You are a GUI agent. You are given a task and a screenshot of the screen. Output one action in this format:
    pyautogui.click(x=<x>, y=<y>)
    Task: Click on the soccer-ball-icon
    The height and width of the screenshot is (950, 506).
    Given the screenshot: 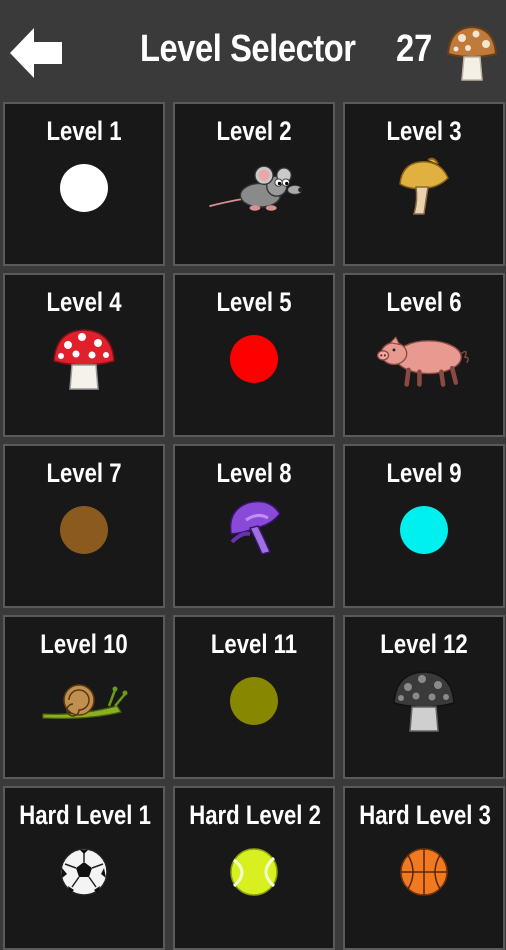 What is the action you would take?
    pyautogui.click(x=84, y=872)
    